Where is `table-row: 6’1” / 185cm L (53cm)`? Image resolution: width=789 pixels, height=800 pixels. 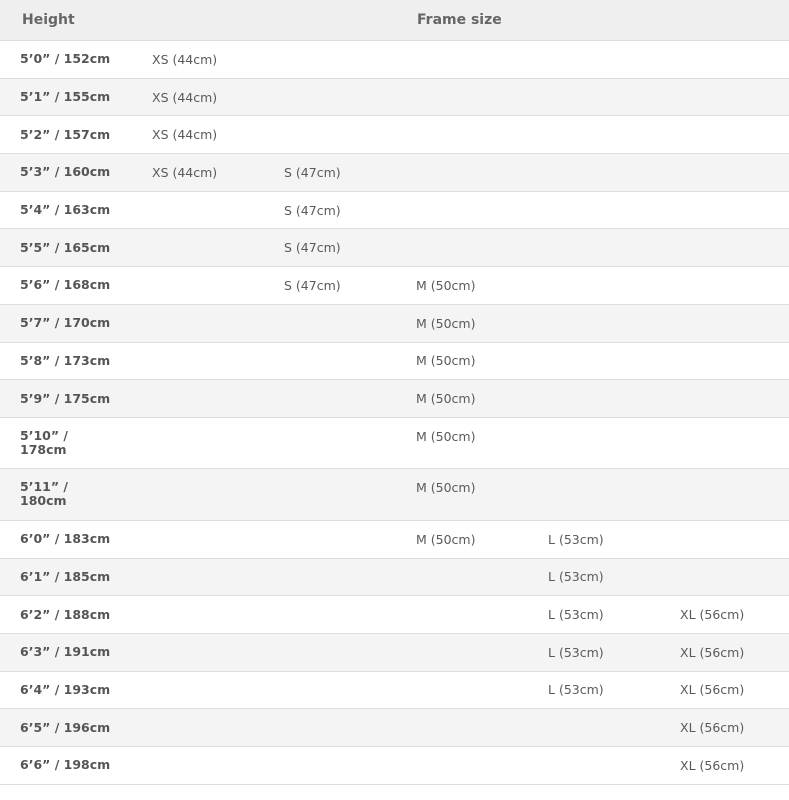 table-row: 6’1” / 185cm L (53cm) is located at coordinates (394, 577).